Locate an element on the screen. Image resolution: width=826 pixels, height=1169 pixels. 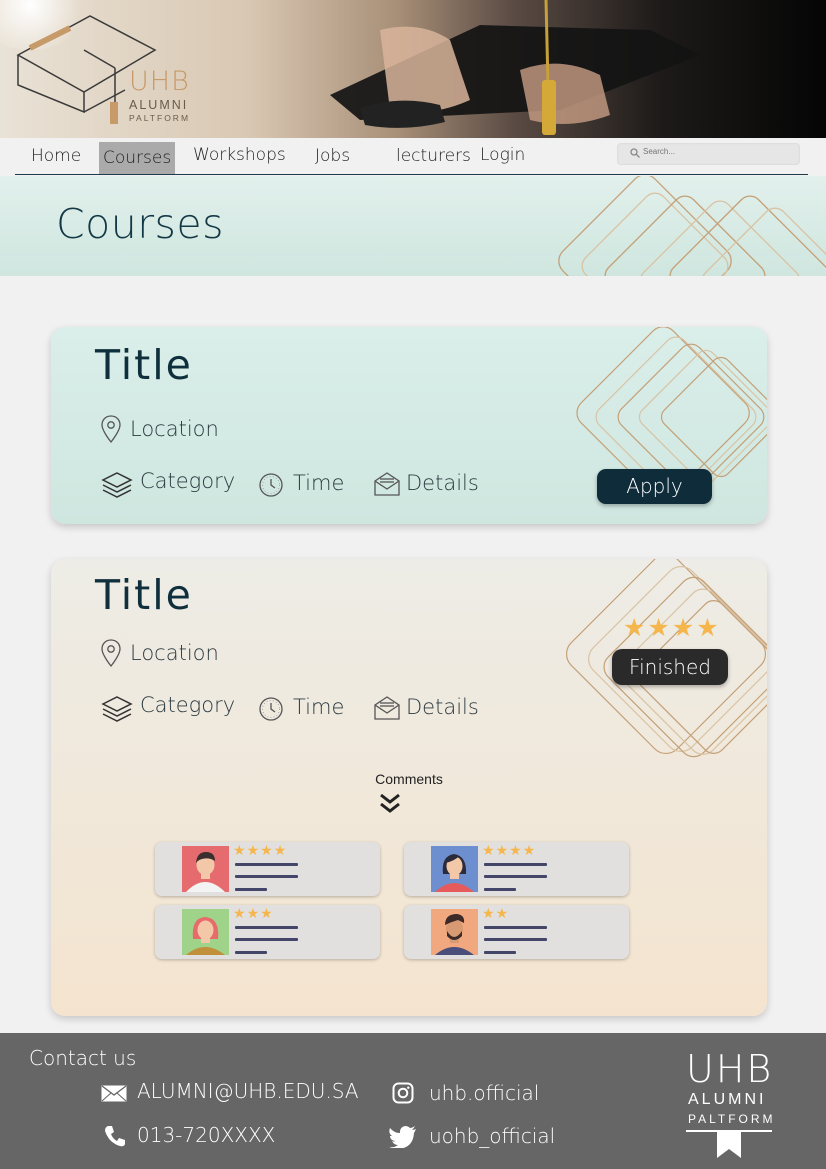
comment-rating: ★ ★ ★ is located at coordinates (253, 913).